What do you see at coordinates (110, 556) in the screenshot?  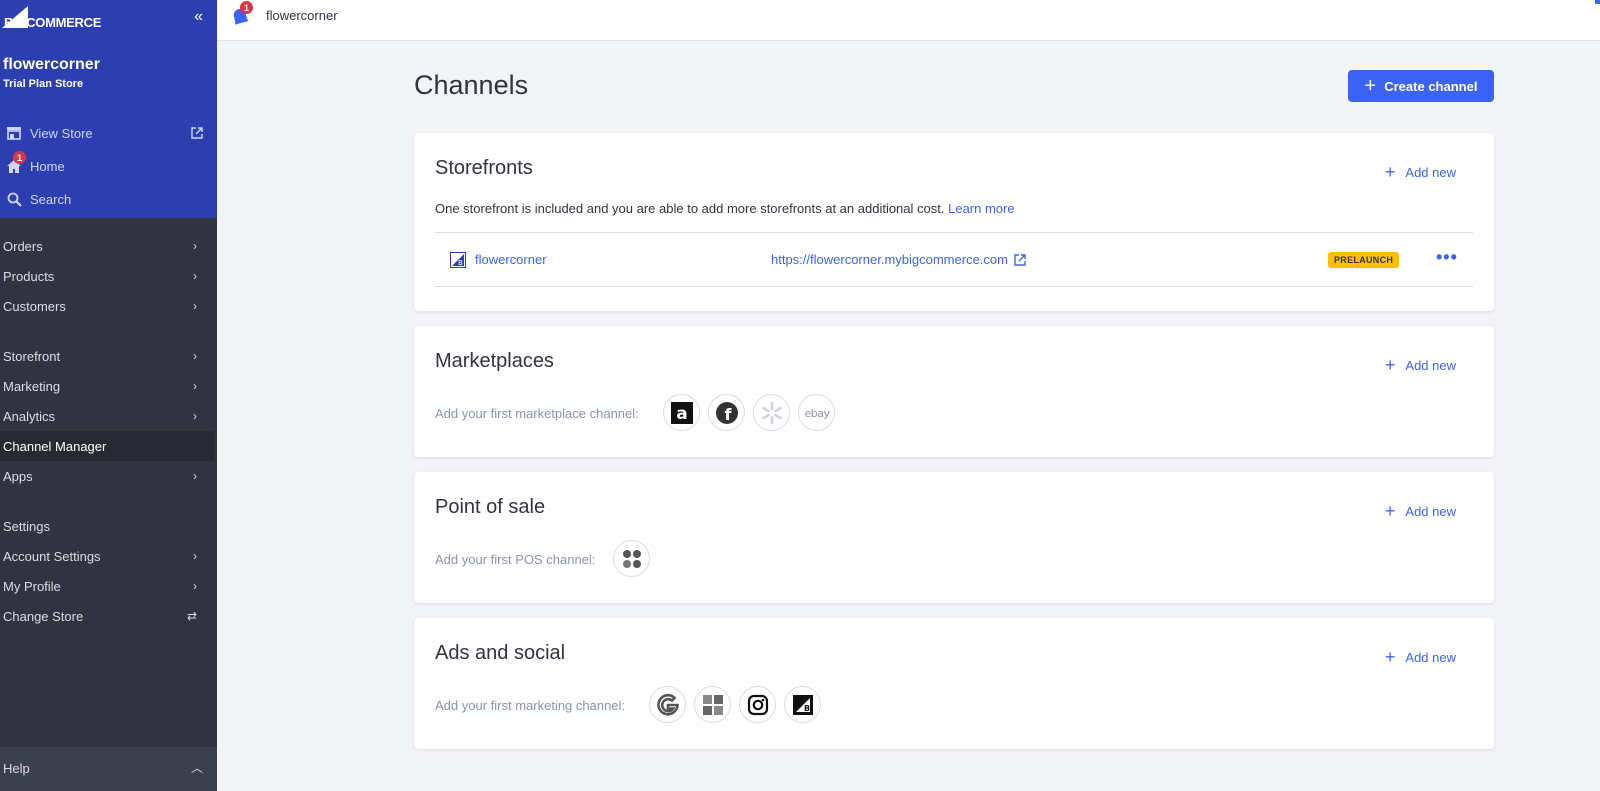 I see `sidebar-item-account-settings: Account Settings ›` at bounding box center [110, 556].